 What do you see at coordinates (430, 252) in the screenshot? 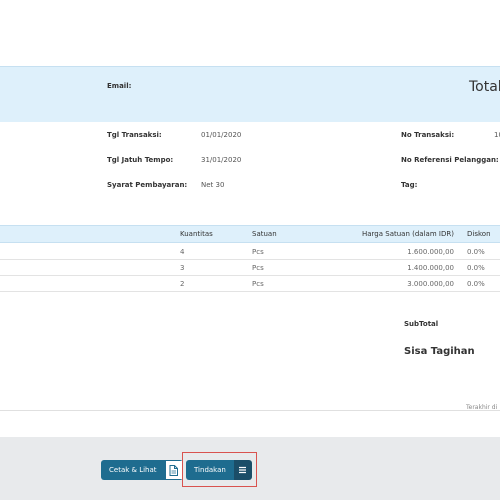
I see `row-1-harga: 1.600.000,00` at bounding box center [430, 252].